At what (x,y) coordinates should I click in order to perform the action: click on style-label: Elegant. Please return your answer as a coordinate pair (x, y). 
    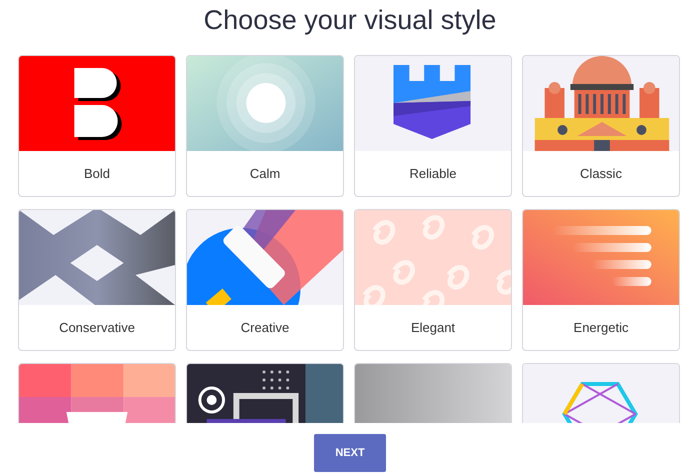
    Looking at the image, I should click on (433, 327).